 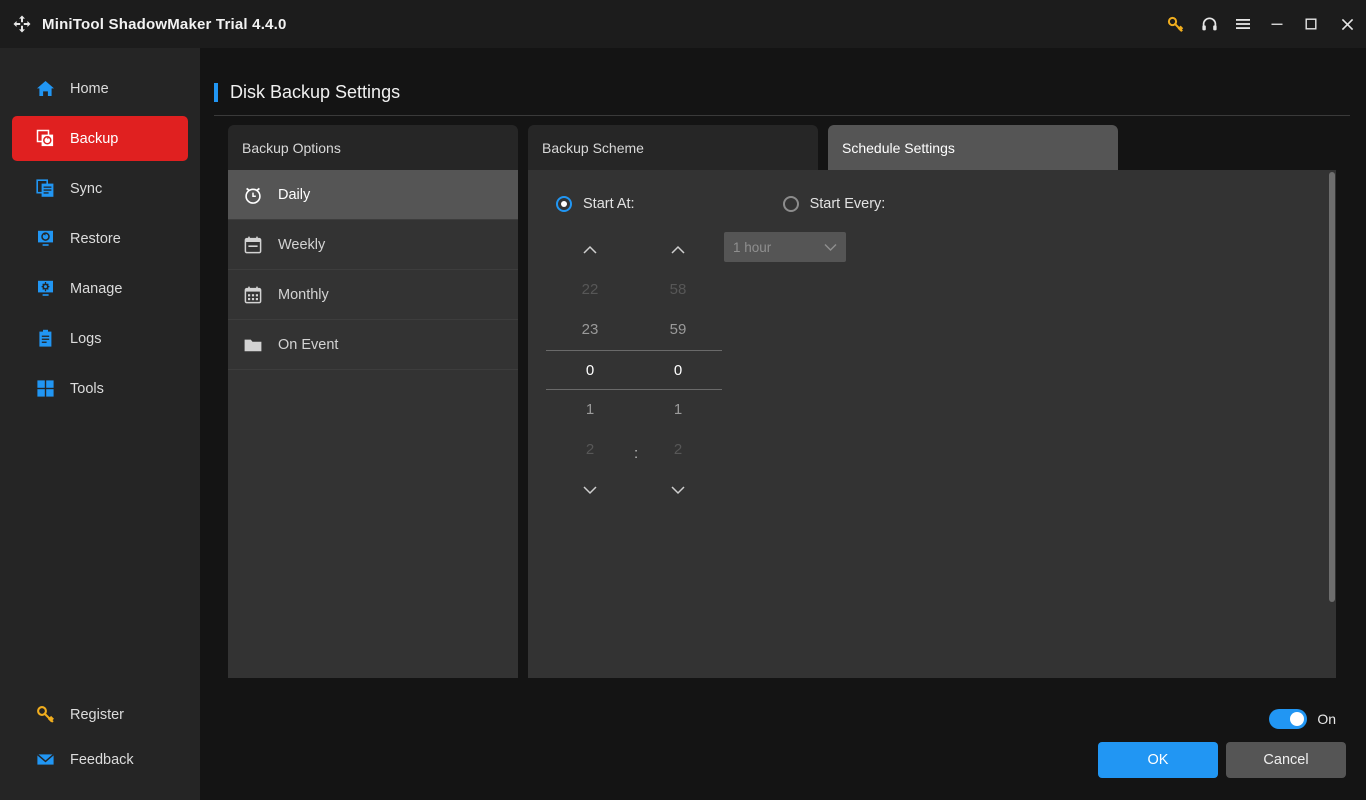 I want to click on sidebar-item-label: Manage, so click(x=96, y=288).